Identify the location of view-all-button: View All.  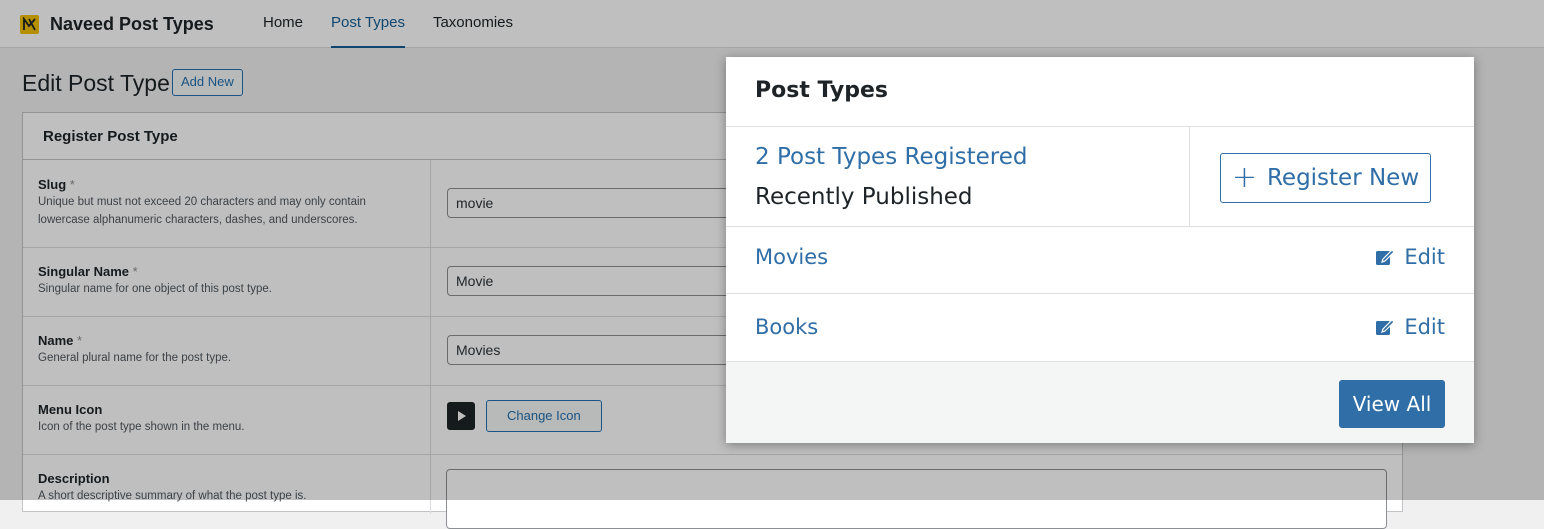
(1392, 404).